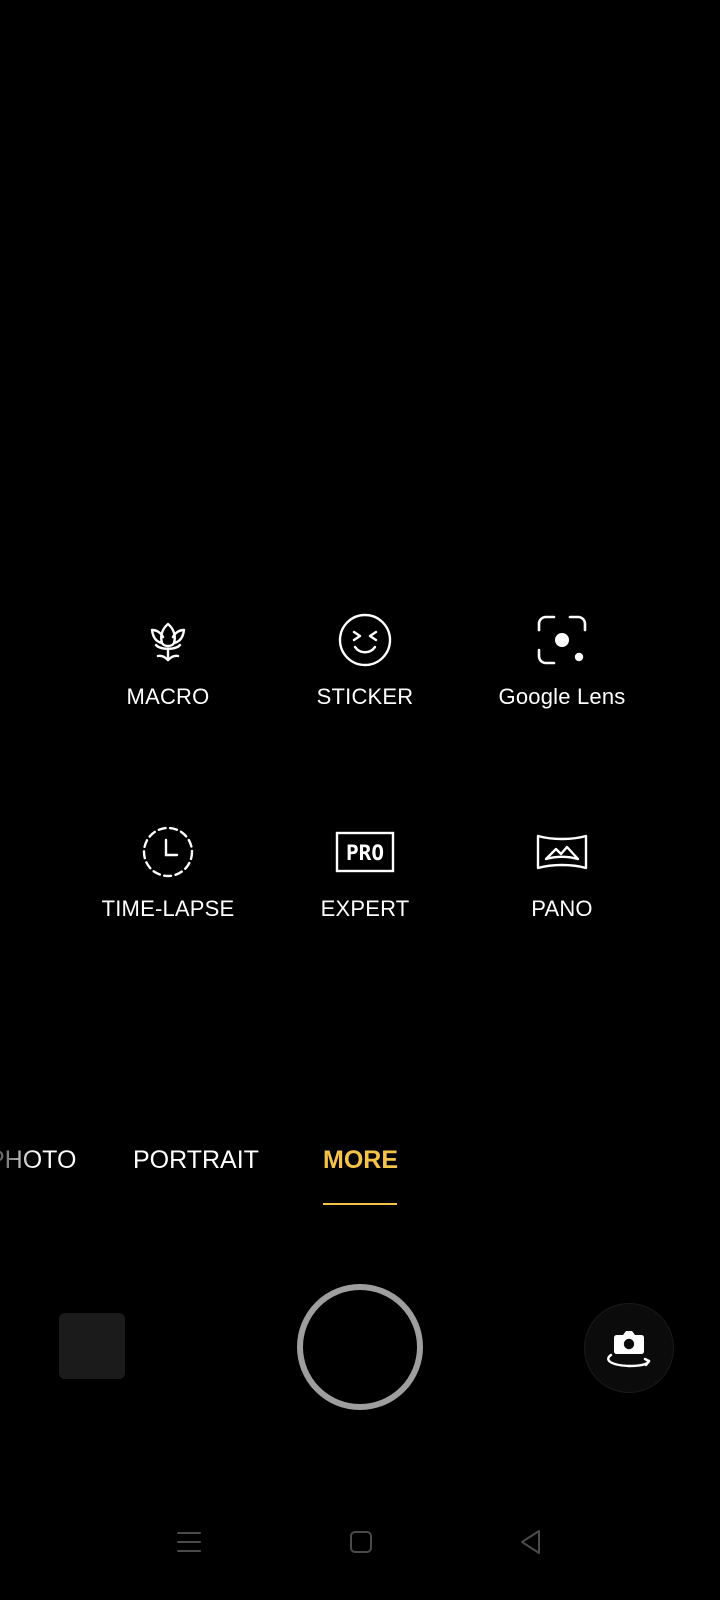 Image resolution: width=720 pixels, height=1600 pixels. I want to click on mode-macro-label: MACRO, so click(168, 696).